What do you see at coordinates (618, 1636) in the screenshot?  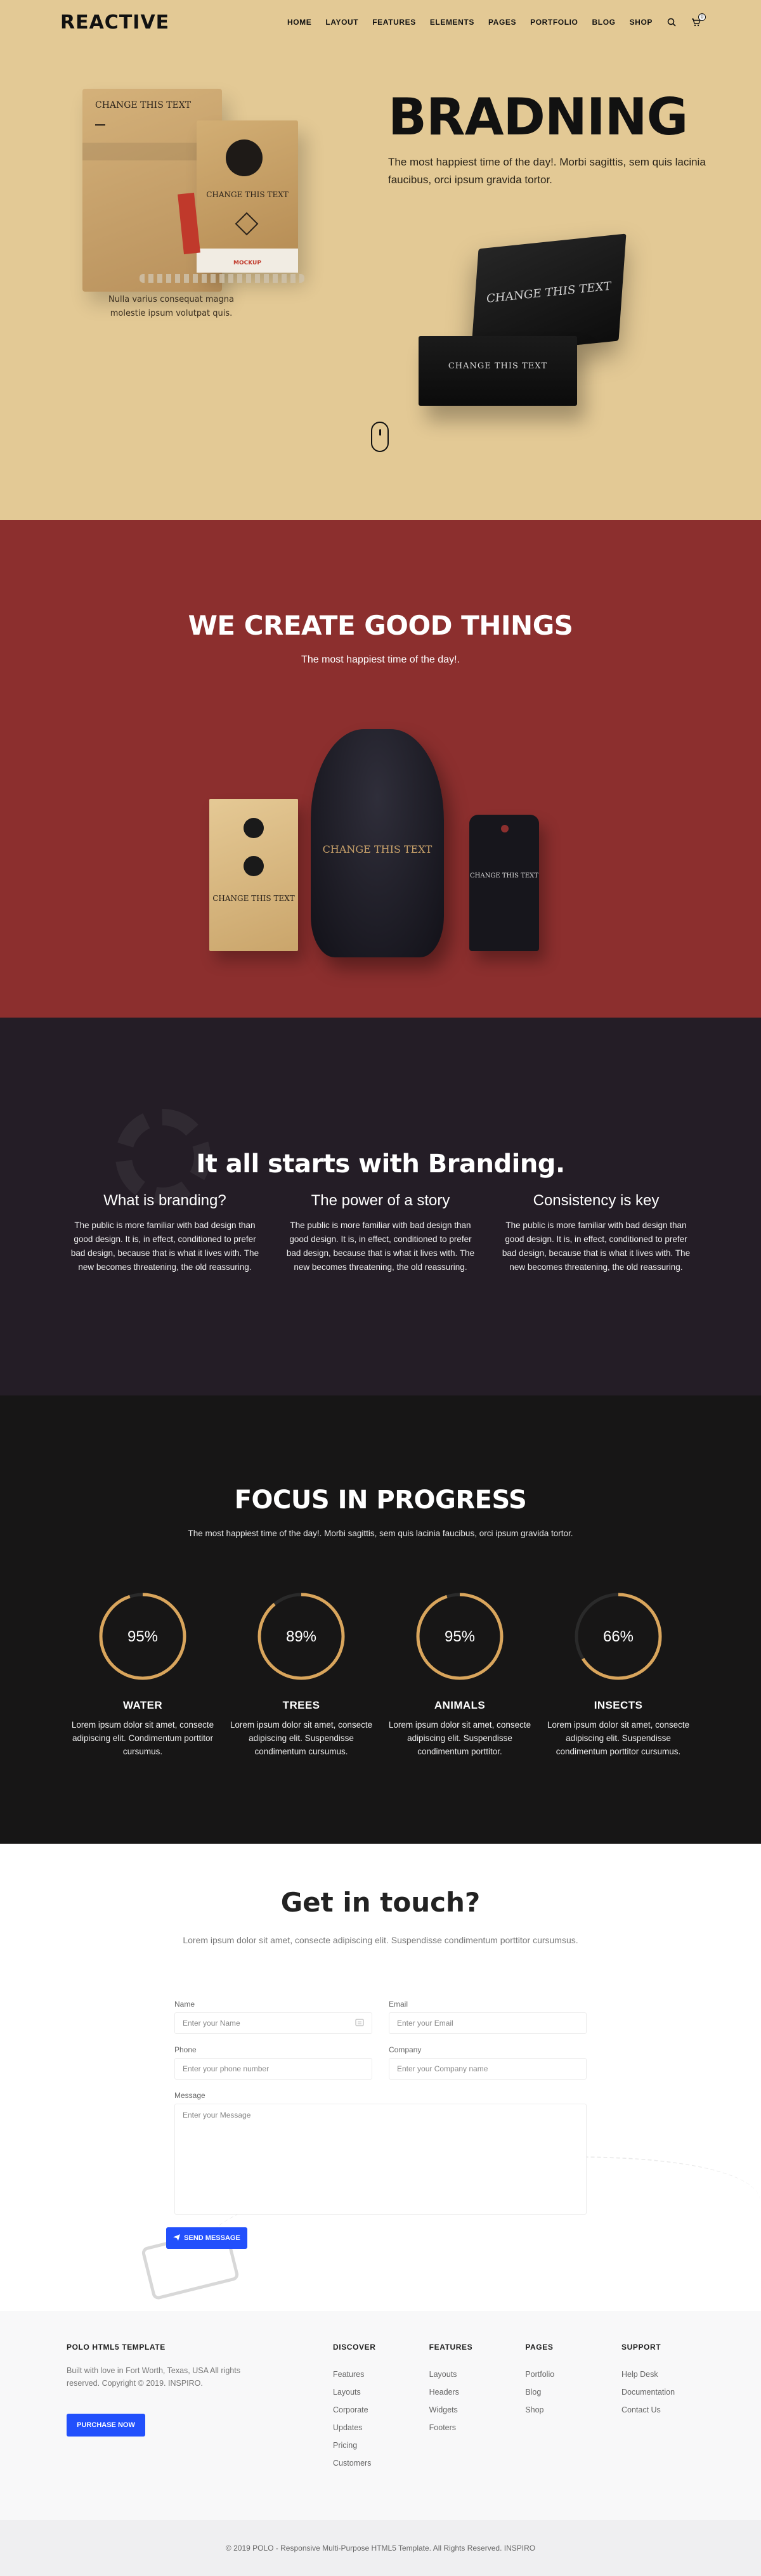 I see `gauge-percent: 66%` at bounding box center [618, 1636].